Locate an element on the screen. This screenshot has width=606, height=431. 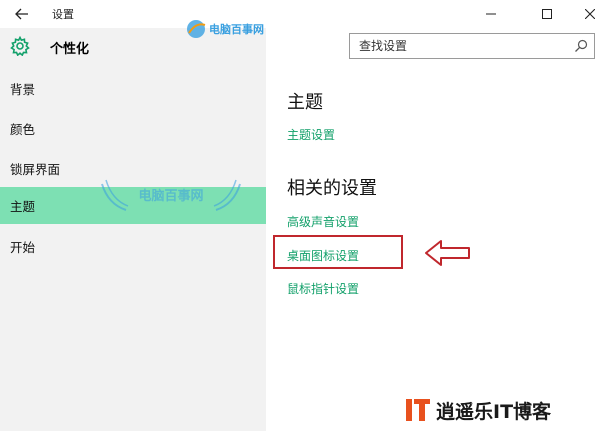
nav-item-label: 背景 is located at coordinates (23, 89).